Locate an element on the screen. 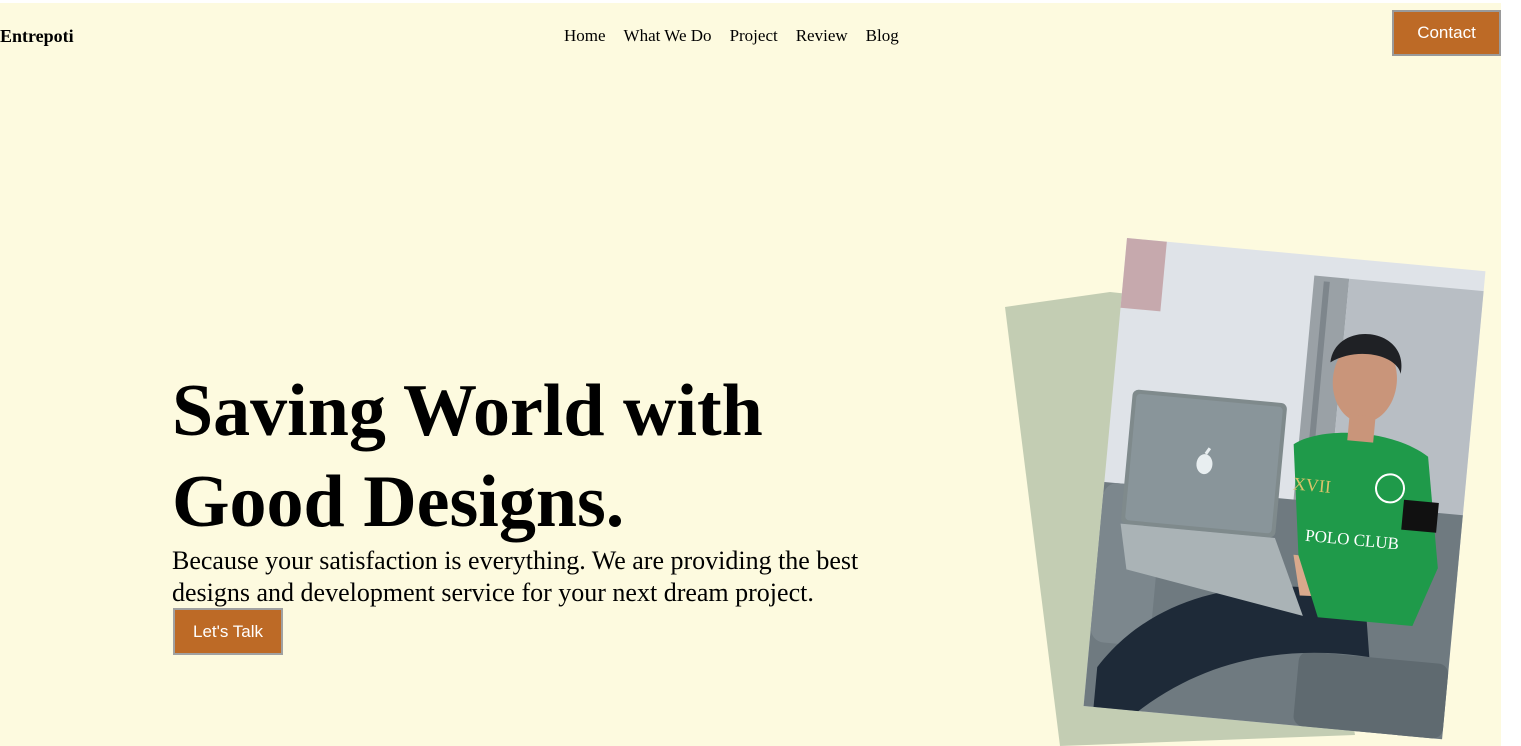 The height and width of the screenshot is (746, 1521). nav-home: Home is located at coordinates (585, 36).